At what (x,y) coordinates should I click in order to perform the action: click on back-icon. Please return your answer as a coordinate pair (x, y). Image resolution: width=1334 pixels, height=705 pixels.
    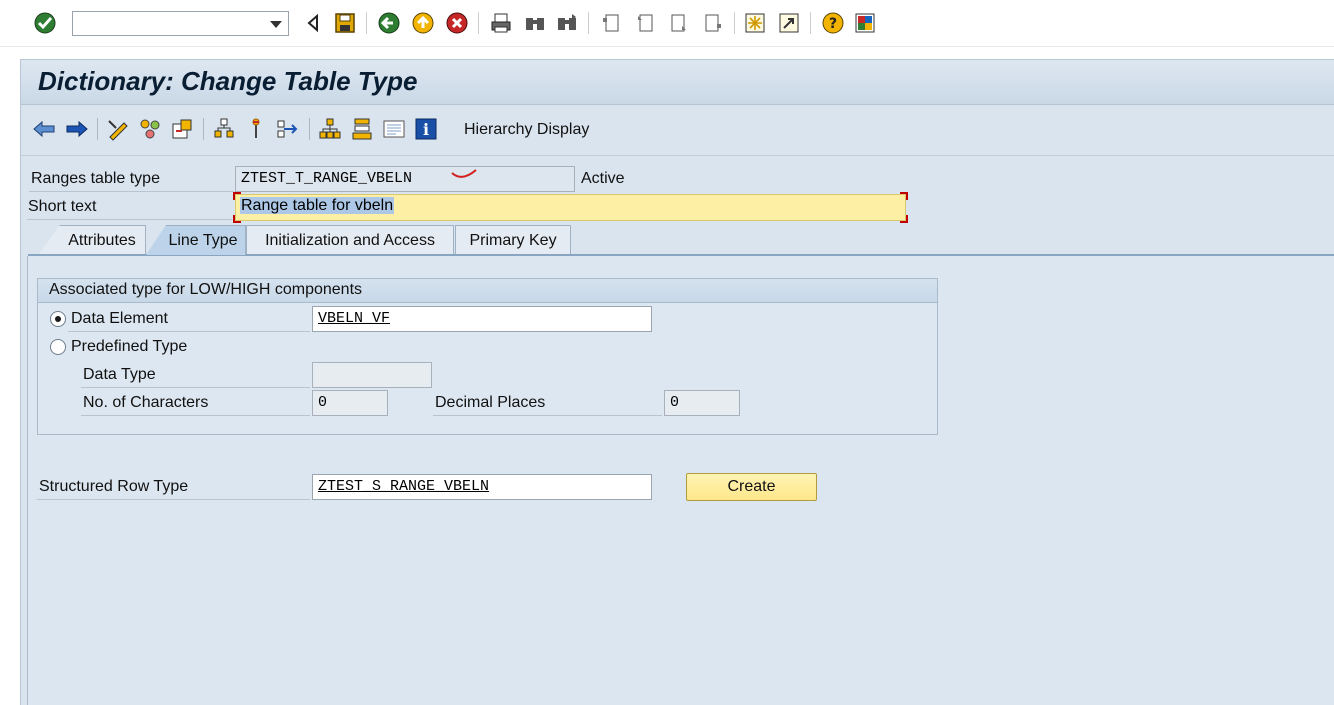
    Looking at the image, I should click on (389, 23).